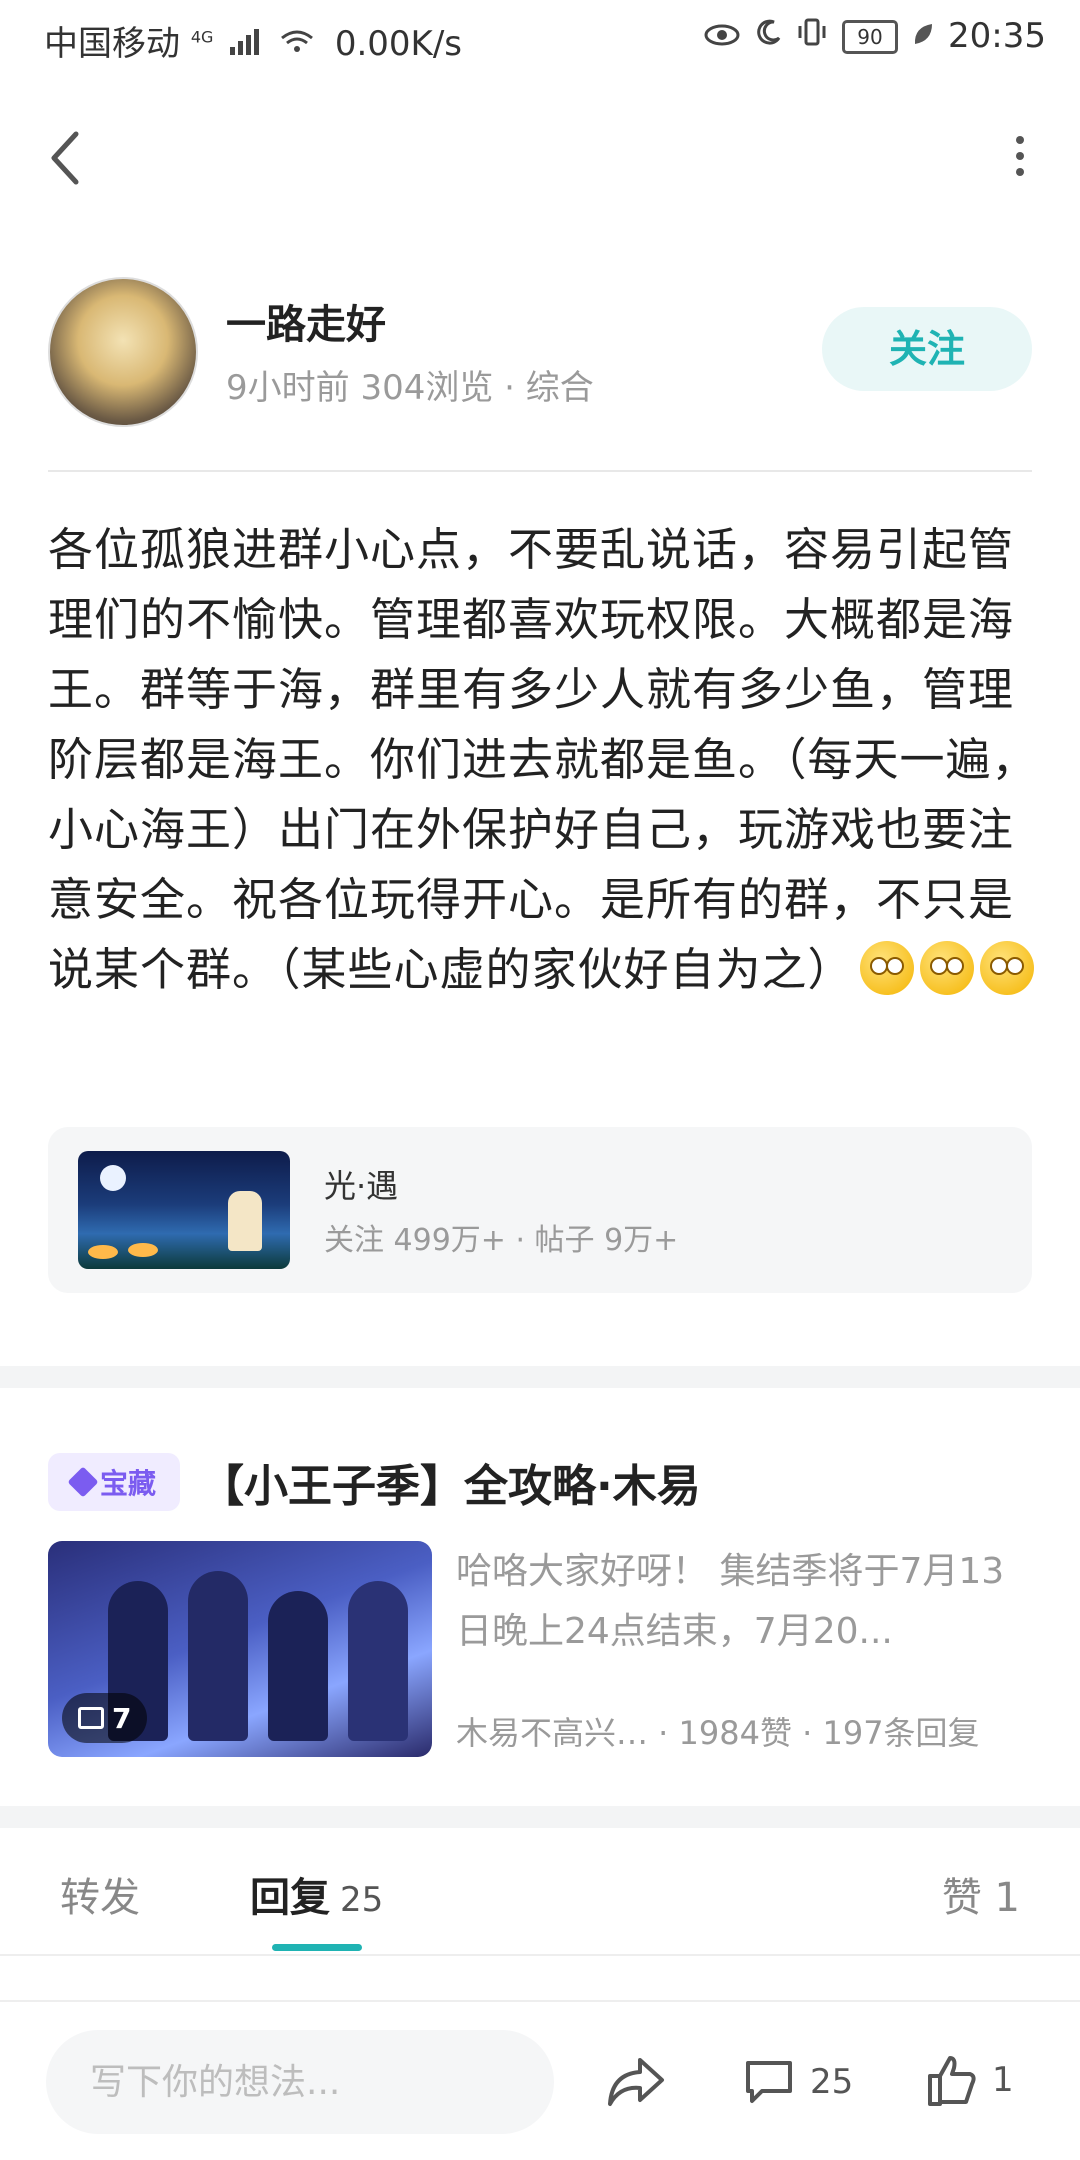  Describe the element at coordinates (450, 1482) in the screenshot. I see `recommended-post-title: 【小王子季】全攻略·木易` at that location.